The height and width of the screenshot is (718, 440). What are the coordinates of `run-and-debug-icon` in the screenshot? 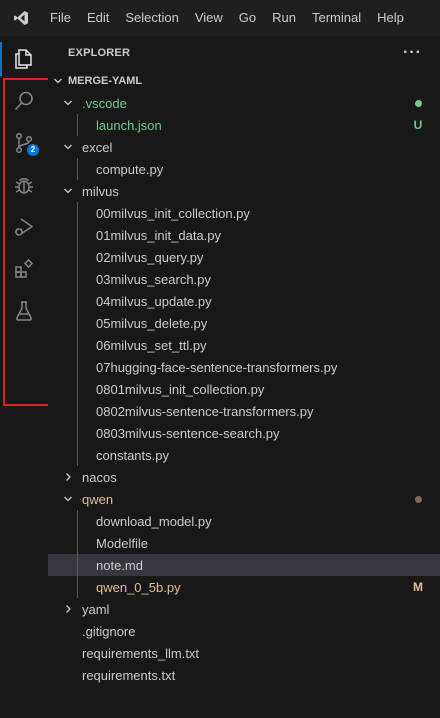 It's located at (24, 227).